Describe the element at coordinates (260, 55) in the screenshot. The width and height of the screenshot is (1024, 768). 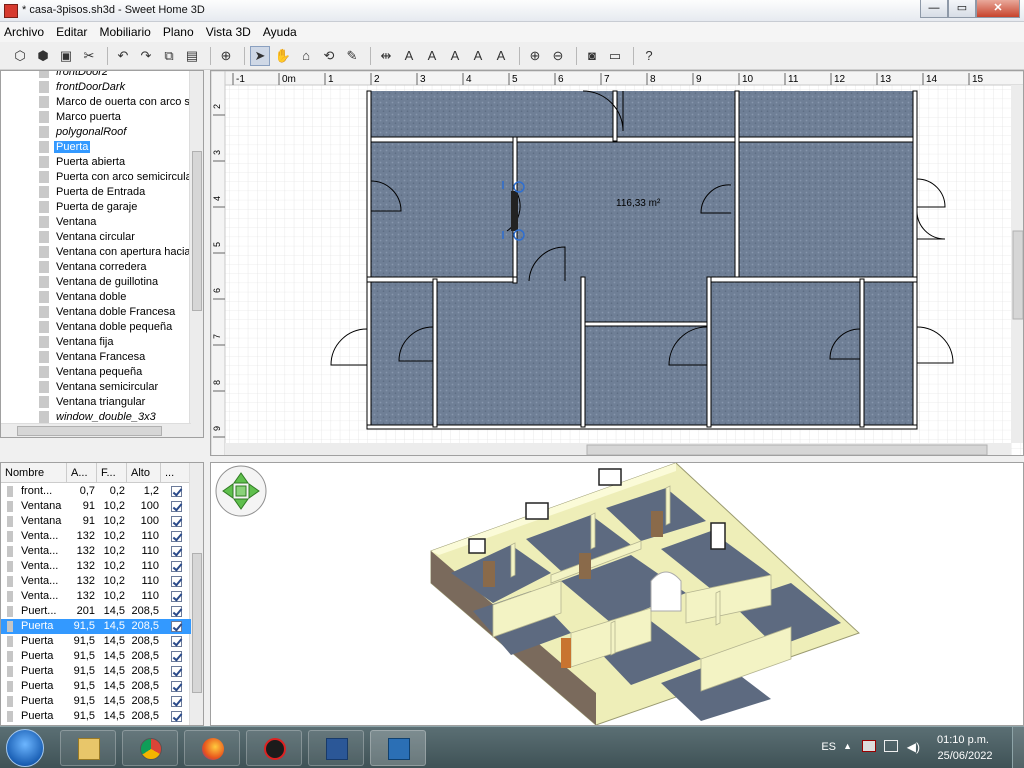
I see `select-mode-icon: ➤` at that location.